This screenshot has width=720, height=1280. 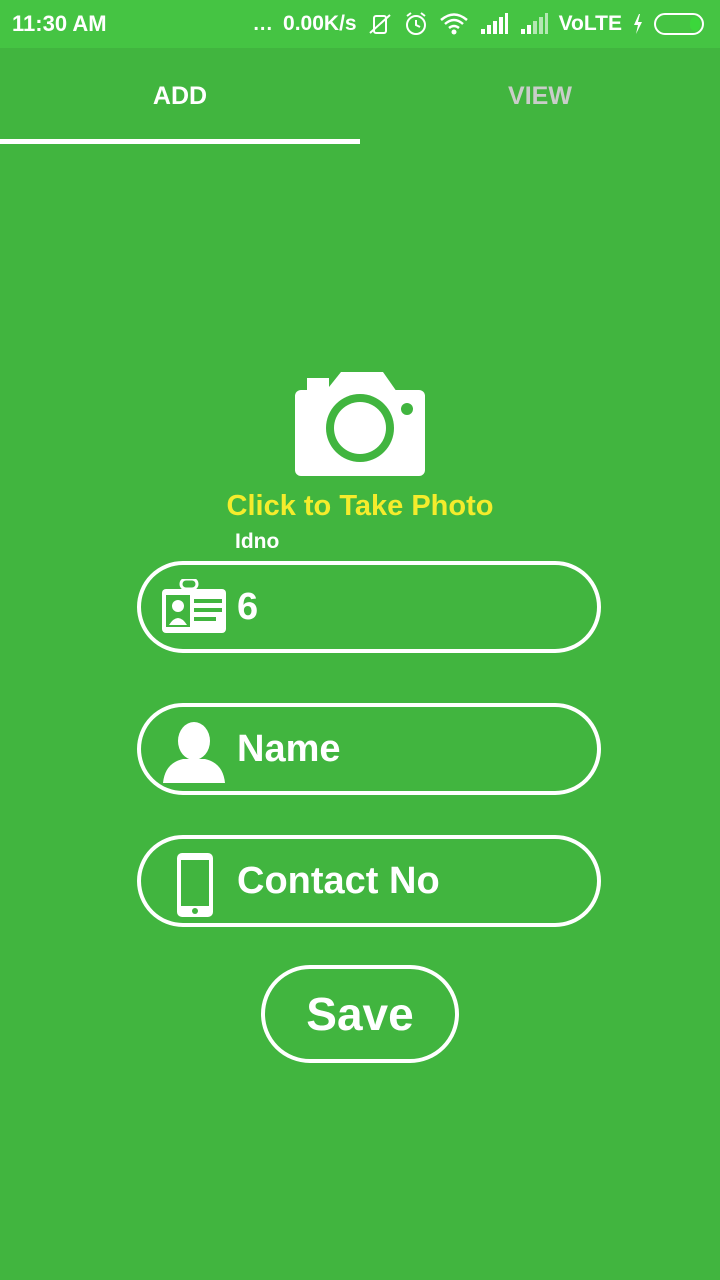 I want to click on status-bar: 11:30 AM ... 0.00K/s VoLTE, so click(x=360, y=24).